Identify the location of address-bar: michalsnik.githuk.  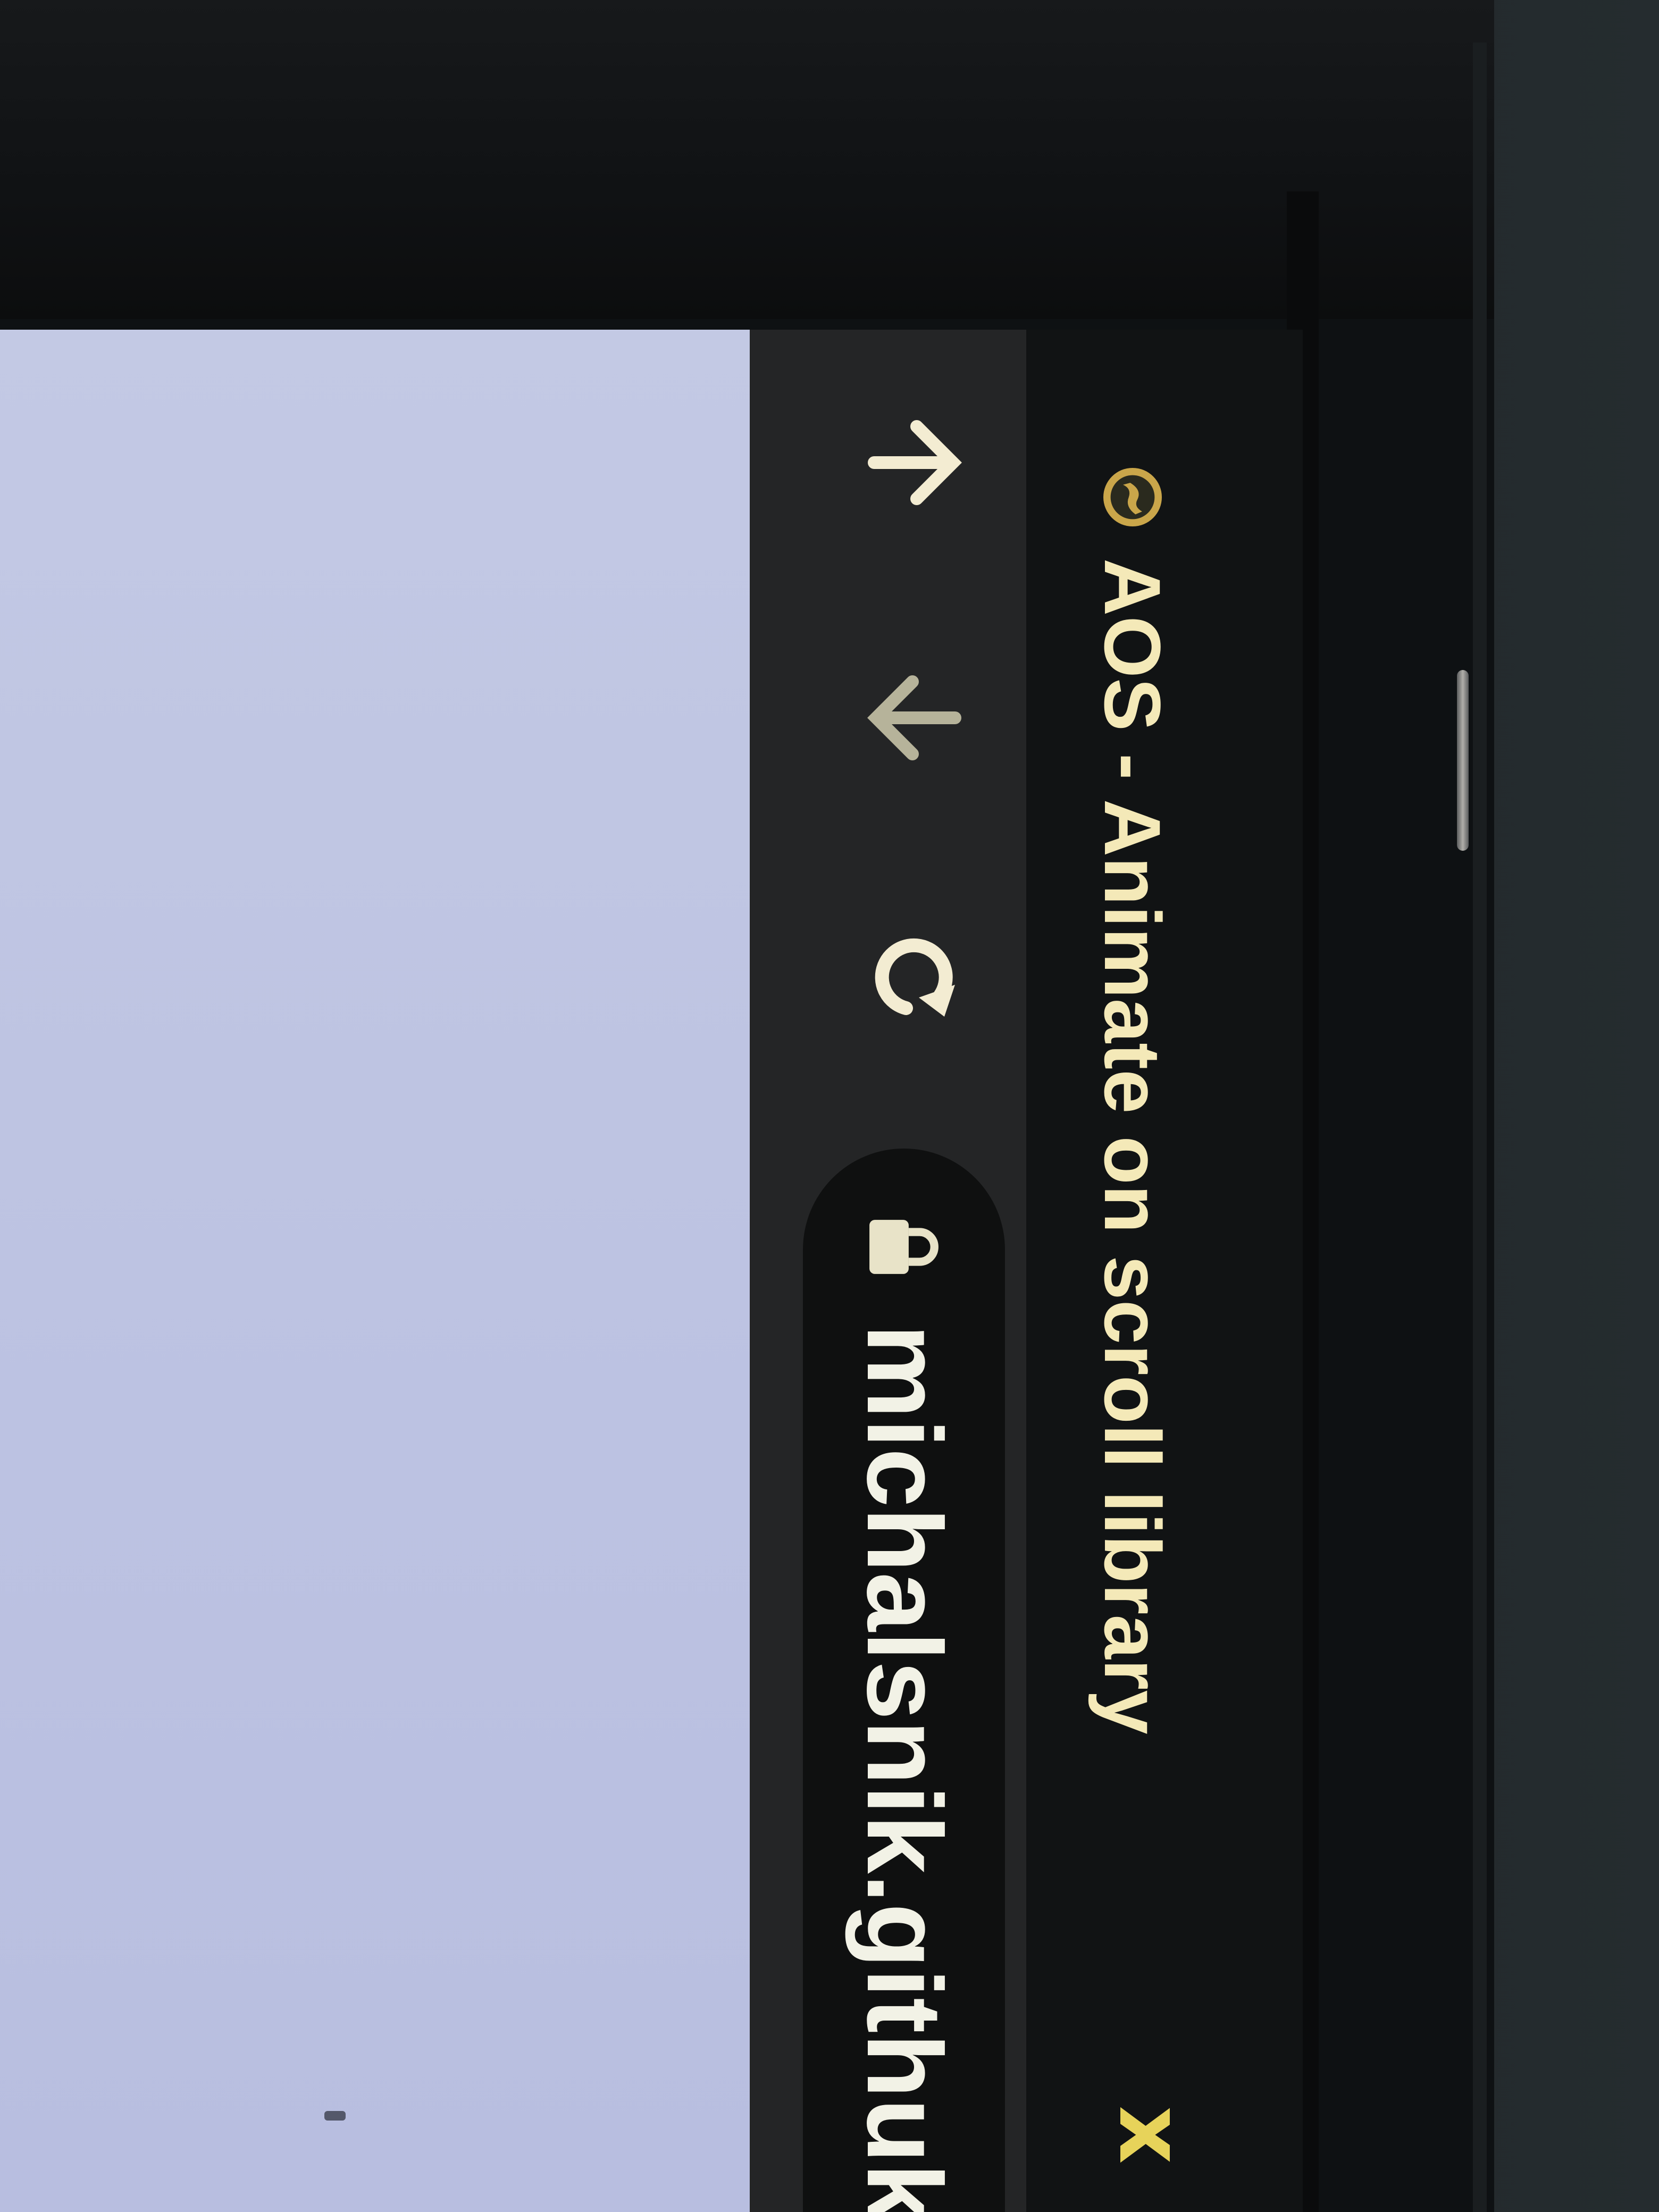
(904, 1680).